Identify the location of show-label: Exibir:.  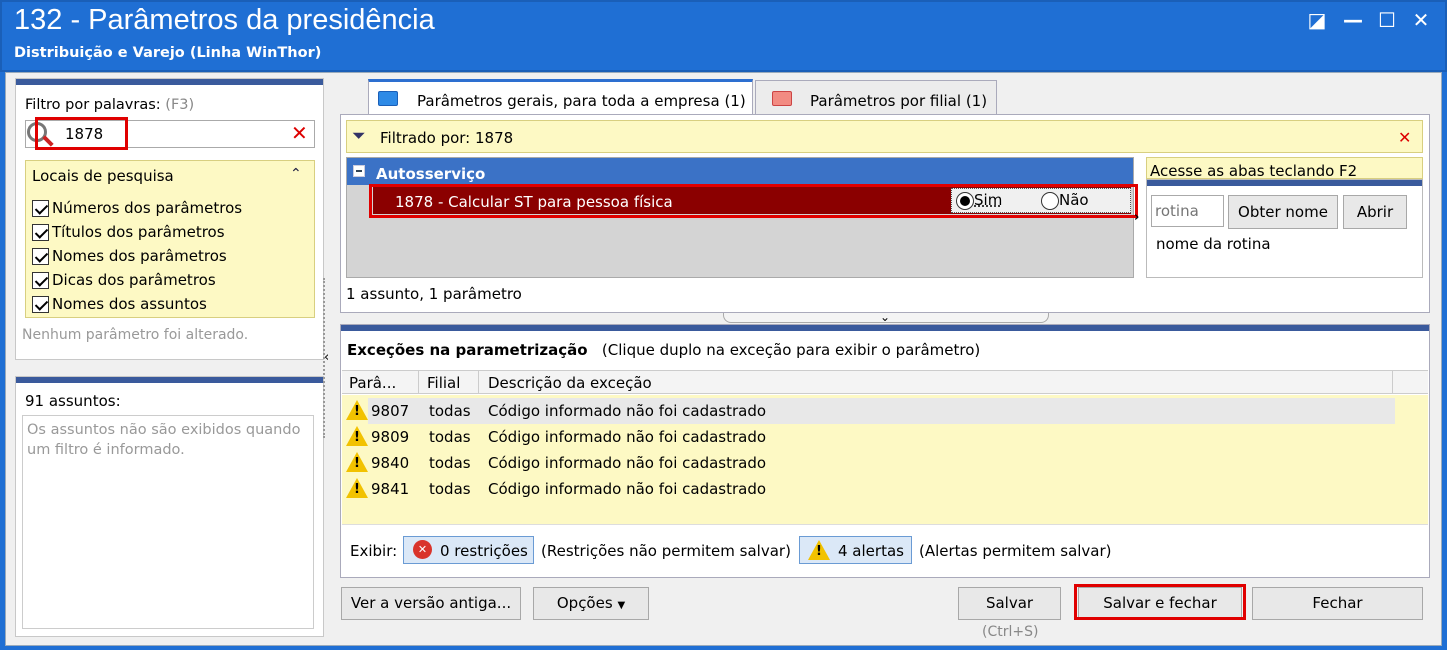
(374, 551).